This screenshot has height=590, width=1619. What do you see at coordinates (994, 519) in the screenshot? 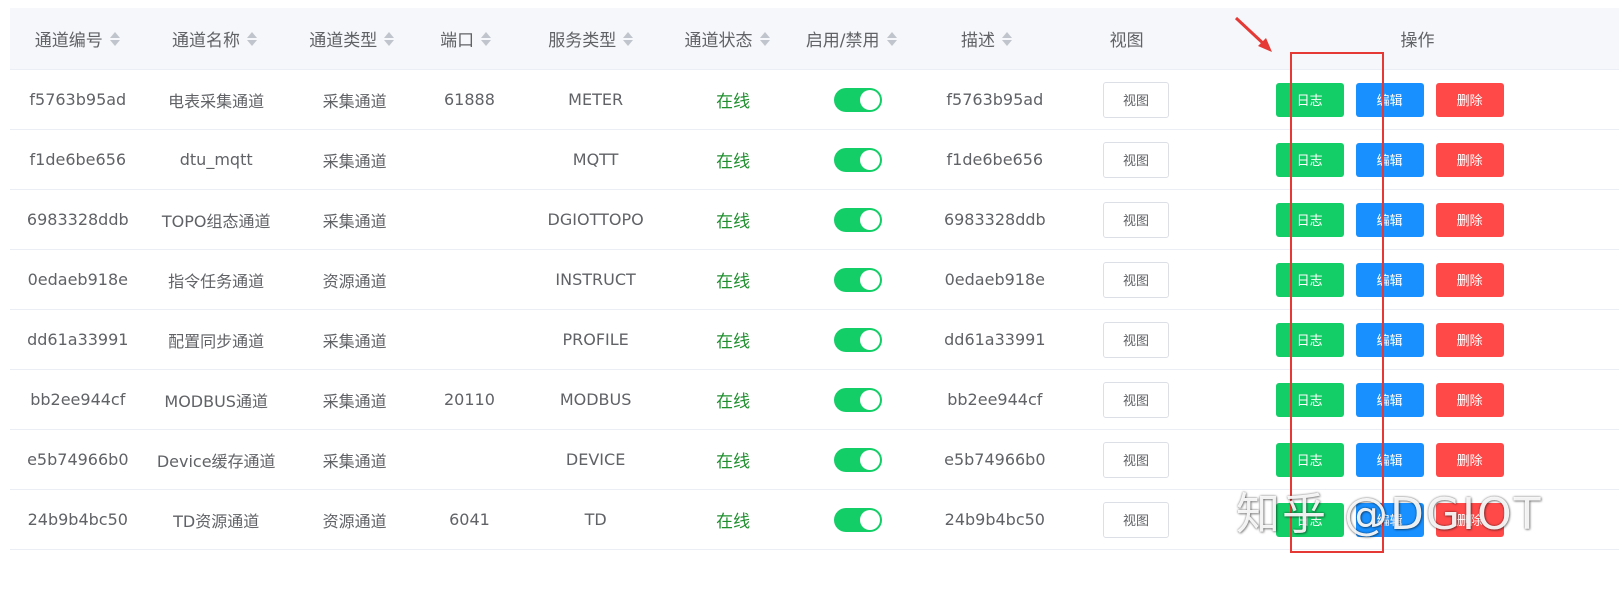
I see `cell-desc: 24b9b4bc50` at bounding box center [994, 519].